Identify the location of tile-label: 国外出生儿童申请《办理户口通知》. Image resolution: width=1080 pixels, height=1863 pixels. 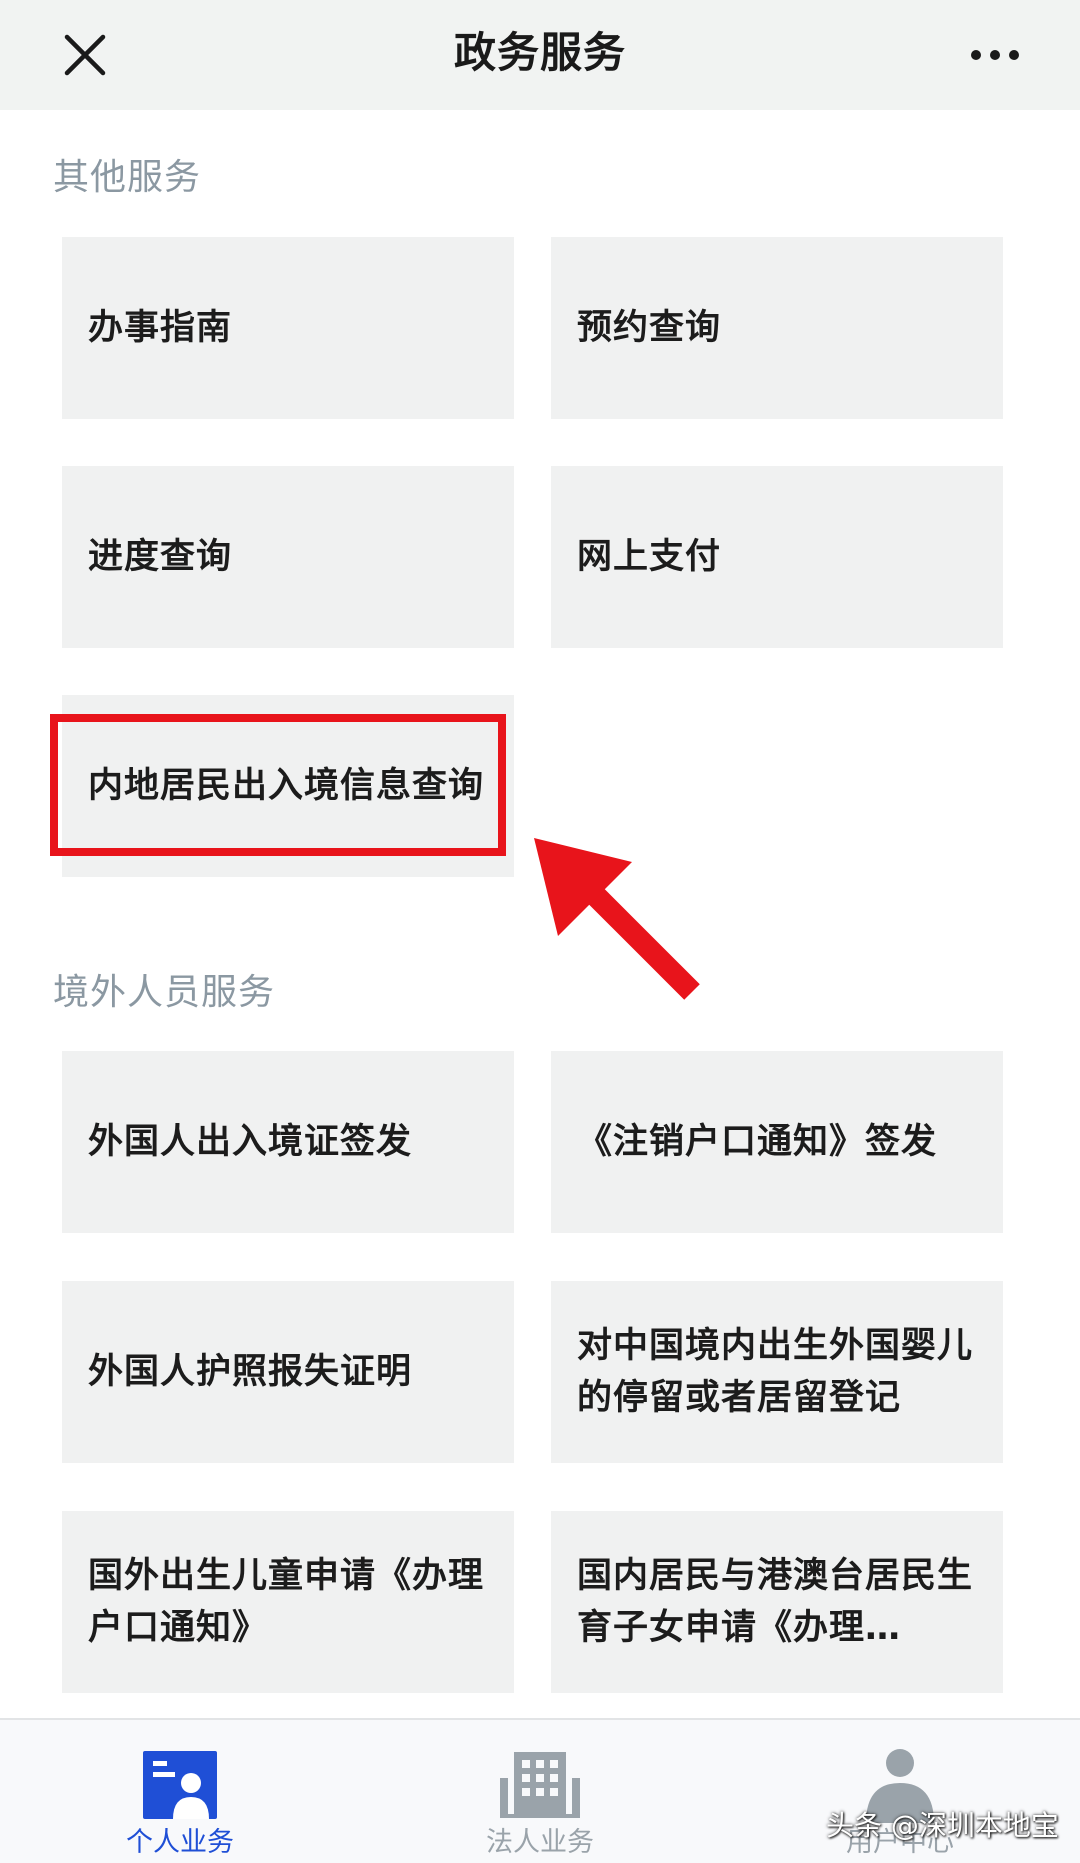
(286, 1602).